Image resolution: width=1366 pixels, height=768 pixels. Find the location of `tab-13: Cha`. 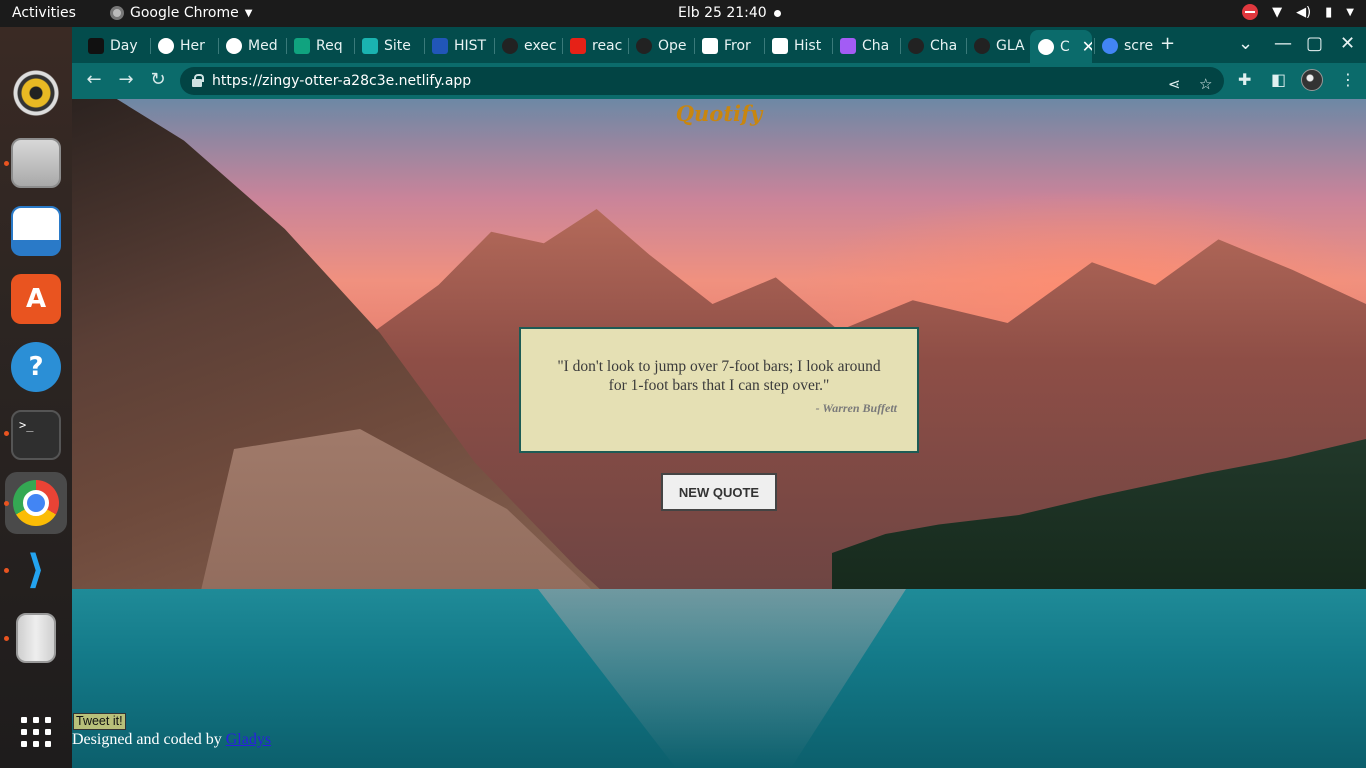

tab-13: Cha is located at coordinates (932, 45).